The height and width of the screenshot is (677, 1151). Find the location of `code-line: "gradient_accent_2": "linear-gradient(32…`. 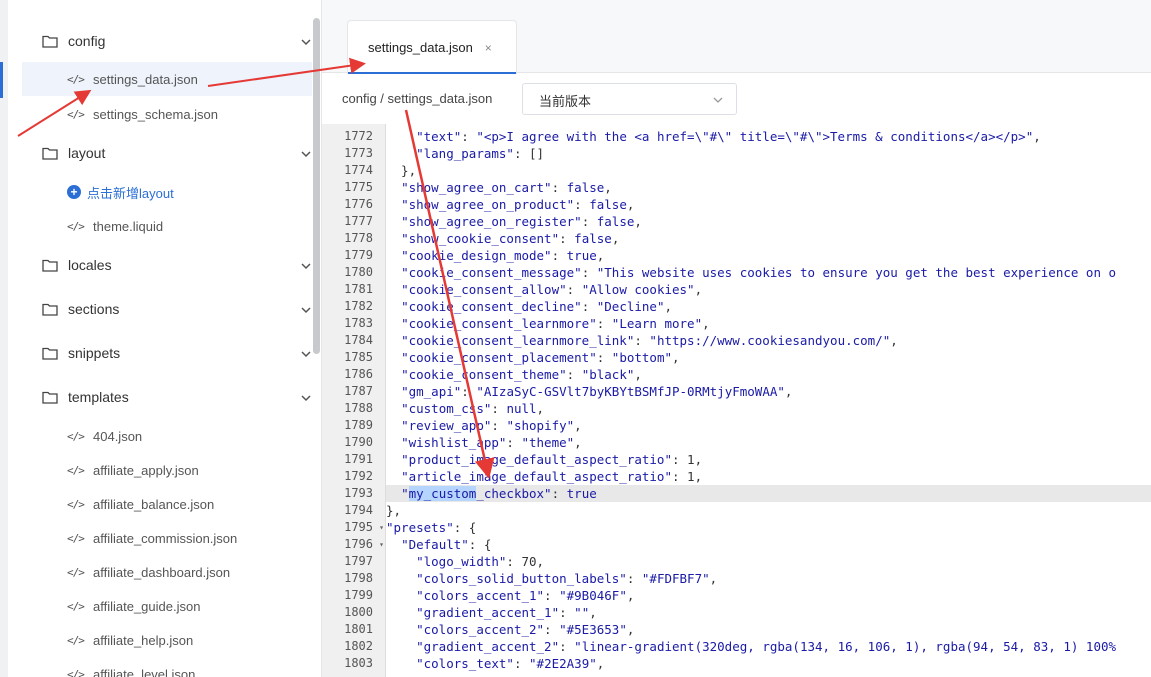

code-line: "gradient_accent_2": "linear-gradient(32… is located at coordinates (768, 646).